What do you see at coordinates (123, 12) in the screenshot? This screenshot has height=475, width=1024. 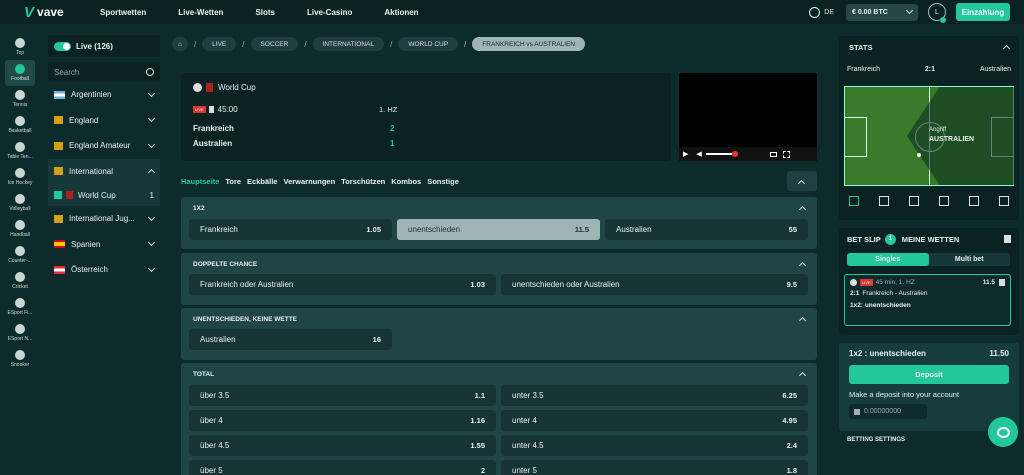 I see `nav-sportwetten: Sportwetten` at bounding box center [123, 12].